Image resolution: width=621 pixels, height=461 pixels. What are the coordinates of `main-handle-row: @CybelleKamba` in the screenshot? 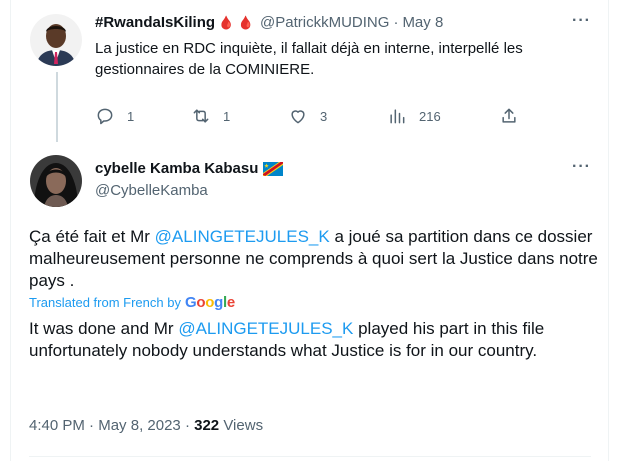 It's located at (151, 190).